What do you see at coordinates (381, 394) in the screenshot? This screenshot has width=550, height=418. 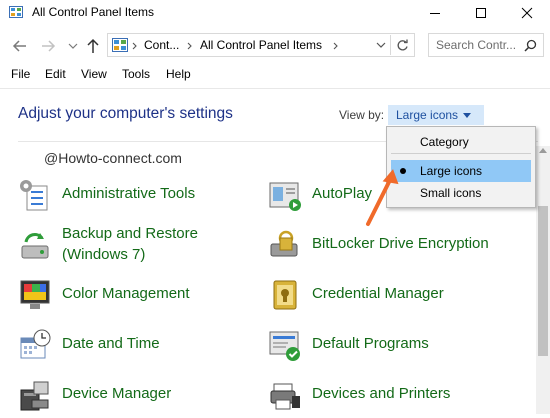 I see `item-label: Devices and Printers` at bounding box center [381, 394].